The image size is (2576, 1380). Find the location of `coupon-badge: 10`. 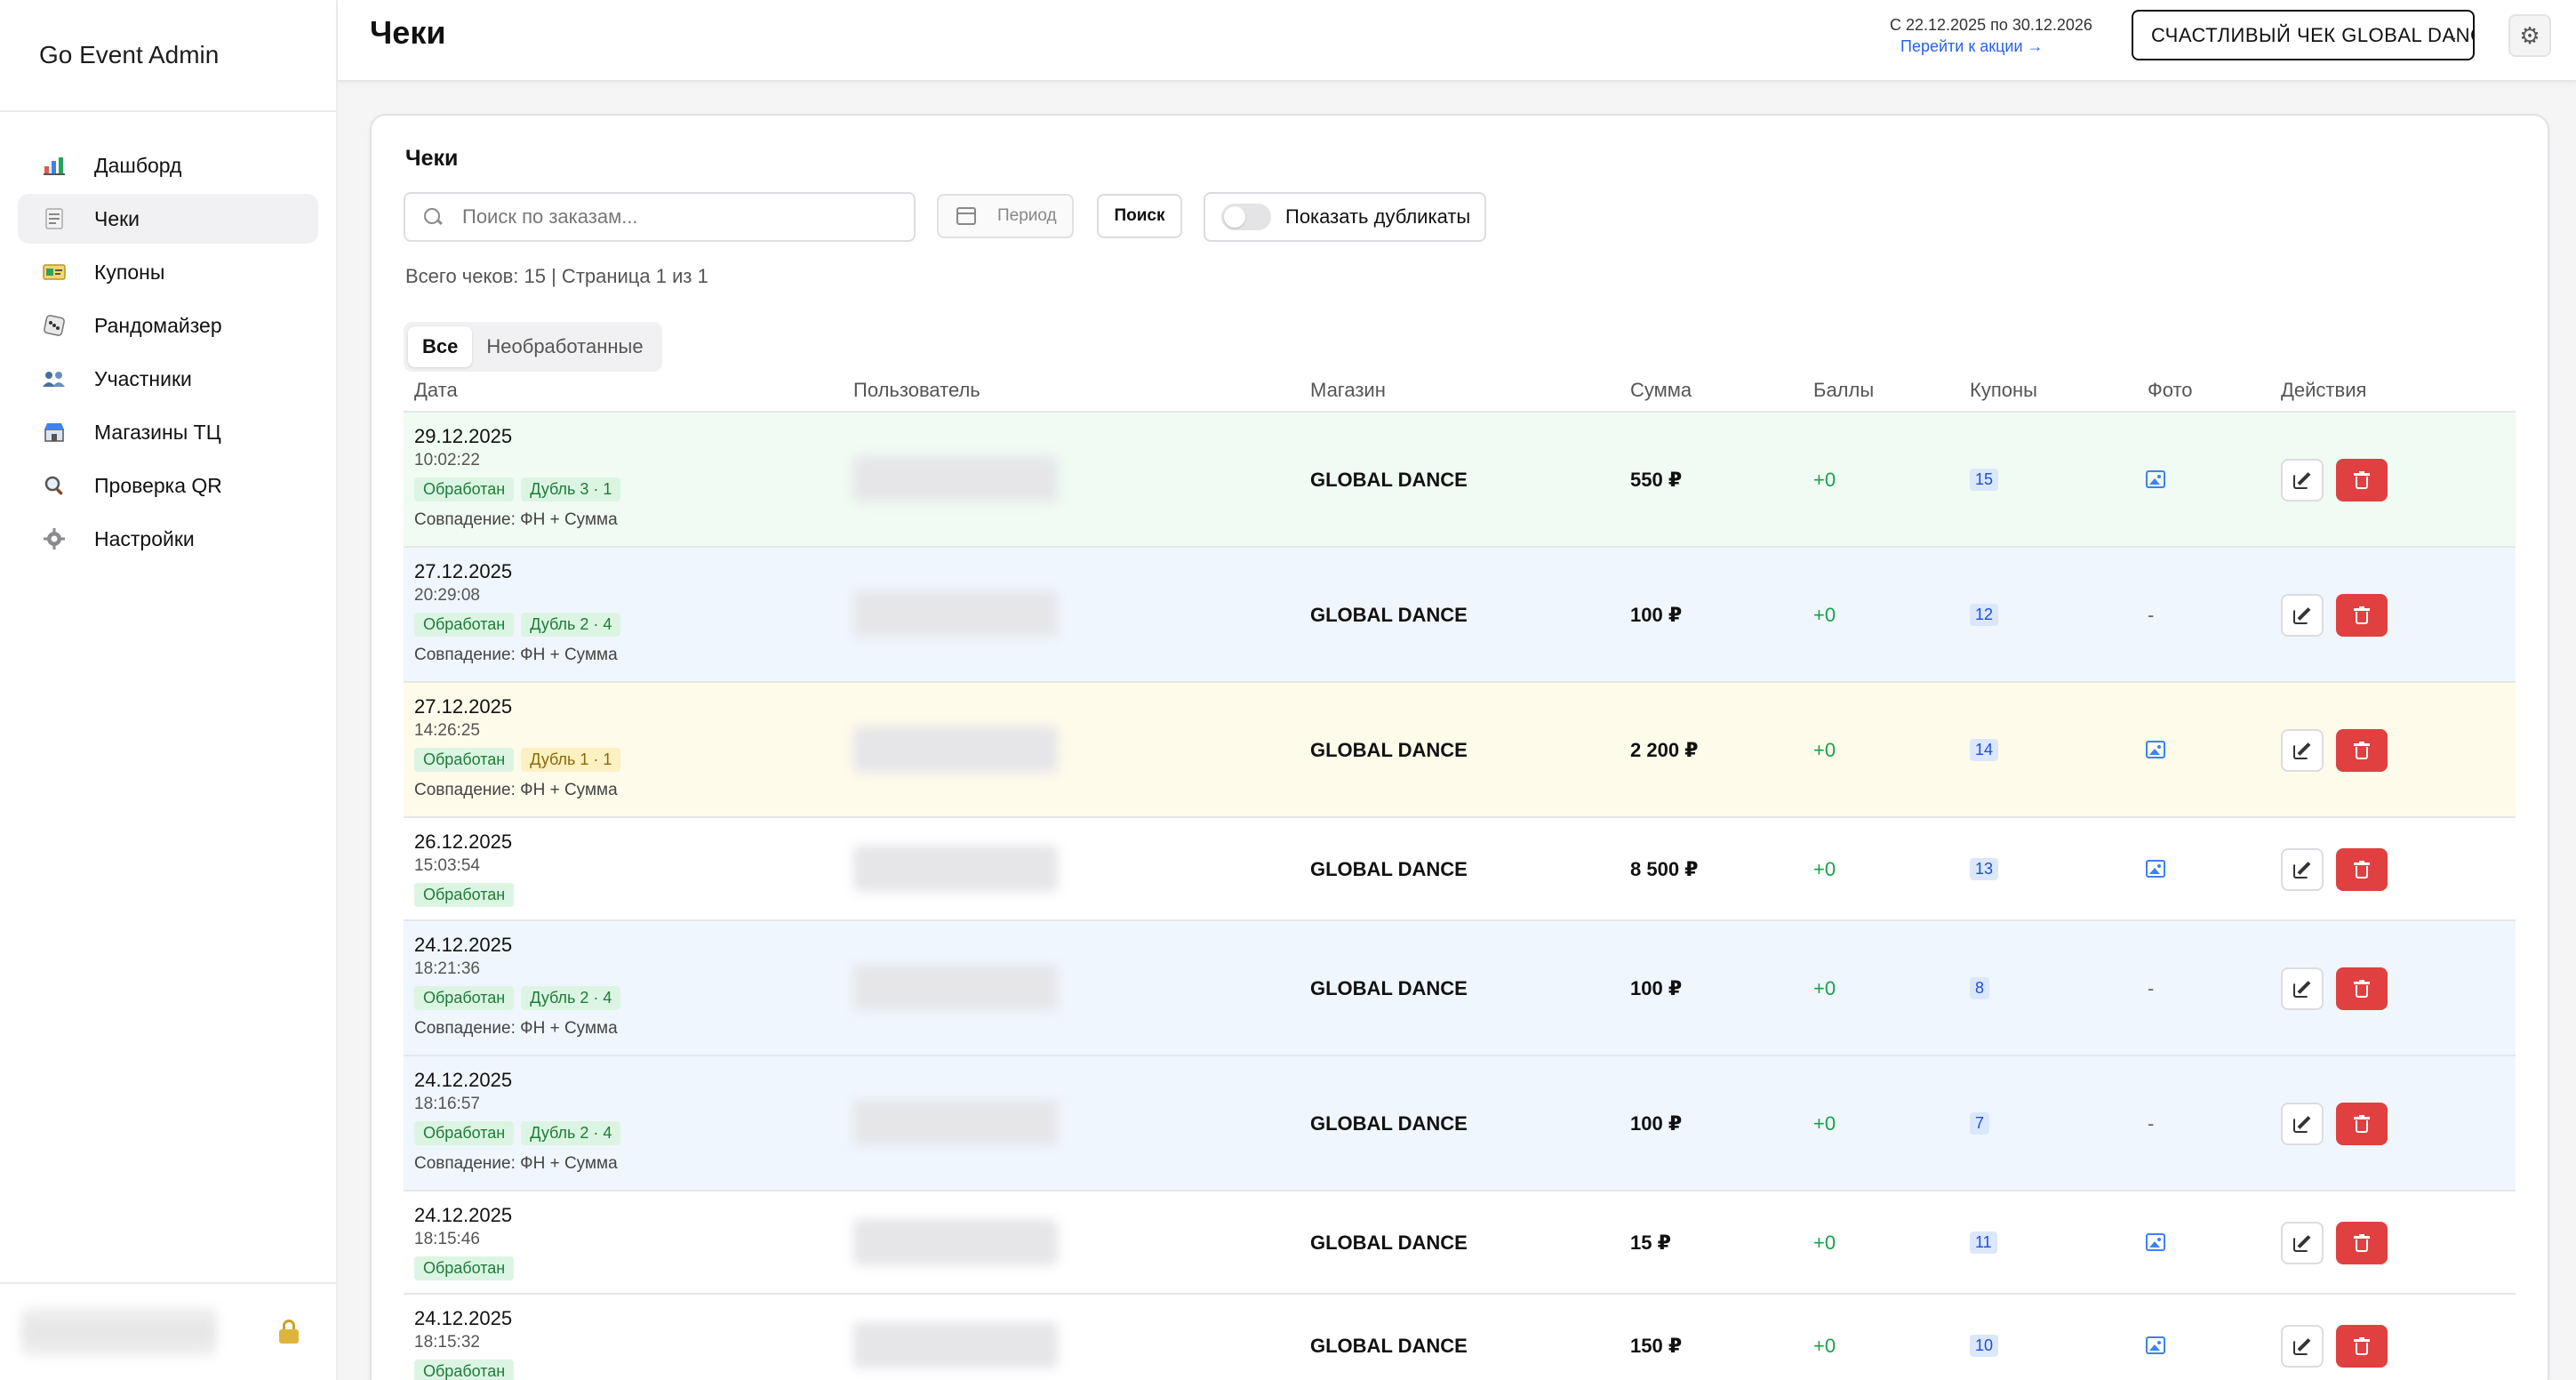

coupon-badge: 10 is located at coordinates (1984, 1346).